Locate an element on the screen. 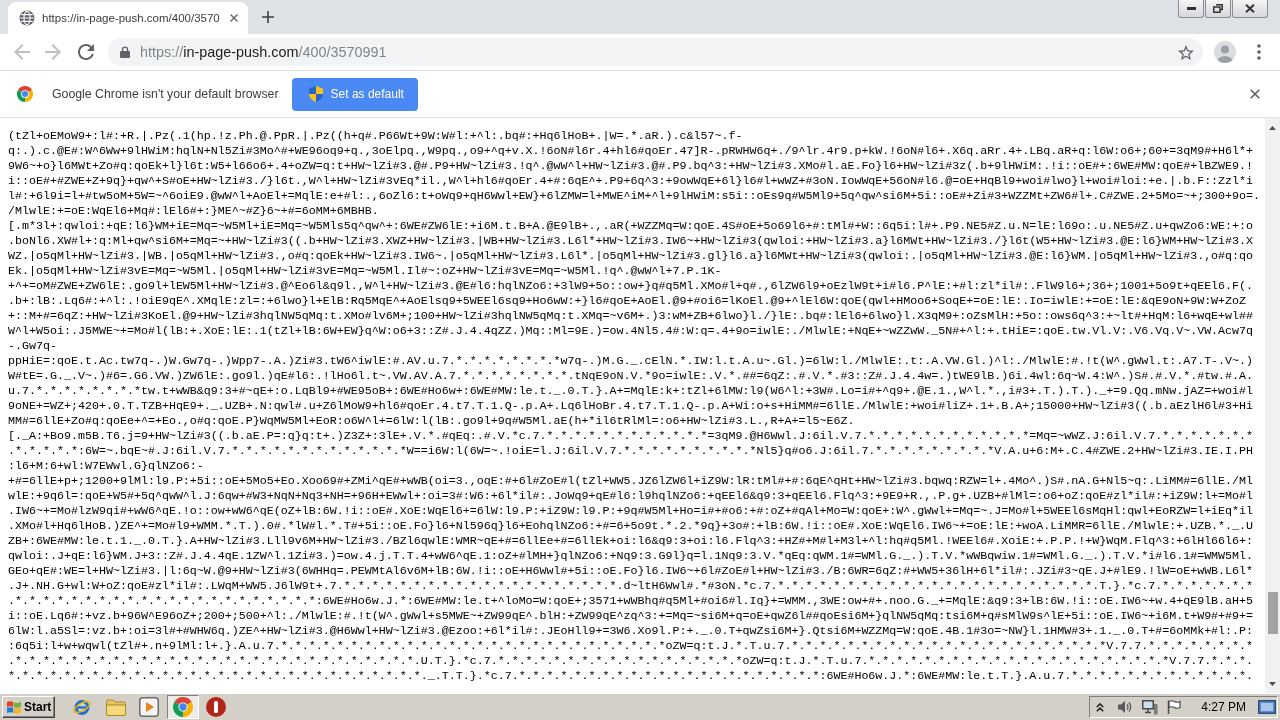 The height and width of the screenshot is (720, 1280). flag-logo-icon is located at coordinates (14, 707).